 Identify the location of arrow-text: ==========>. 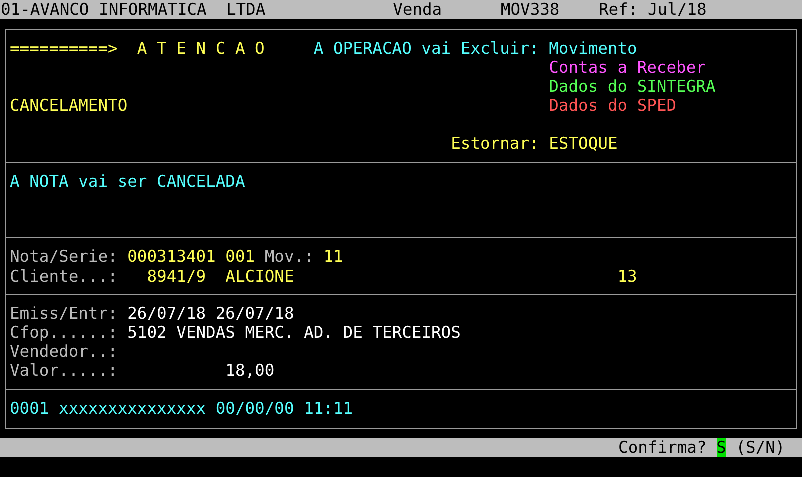
(64, 48).